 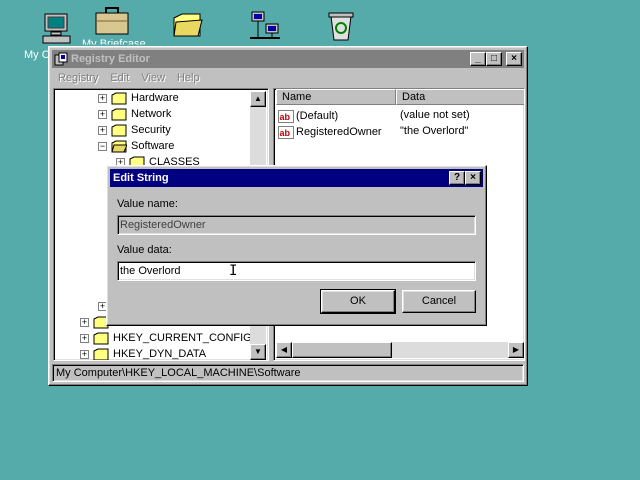 I want to click on ibeam-cursor-icon: I, so click(x=233, y=271).